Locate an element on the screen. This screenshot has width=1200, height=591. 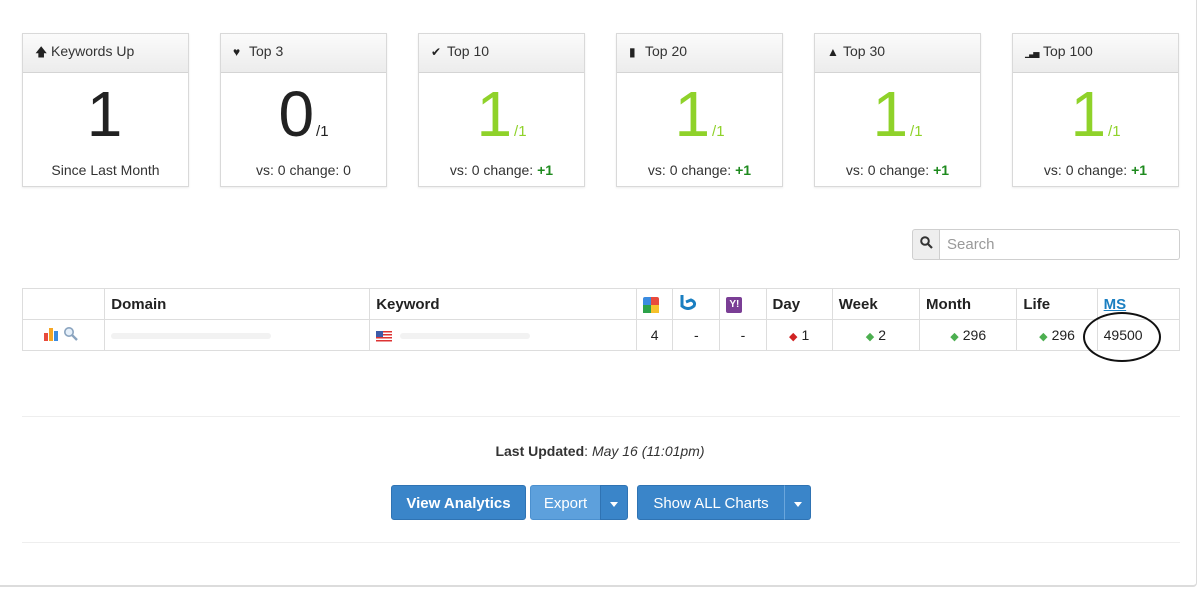
stat-top-3: ♥ Top 3 0/1 vs: 0 change: 0 is located at coordinates (303, 110).